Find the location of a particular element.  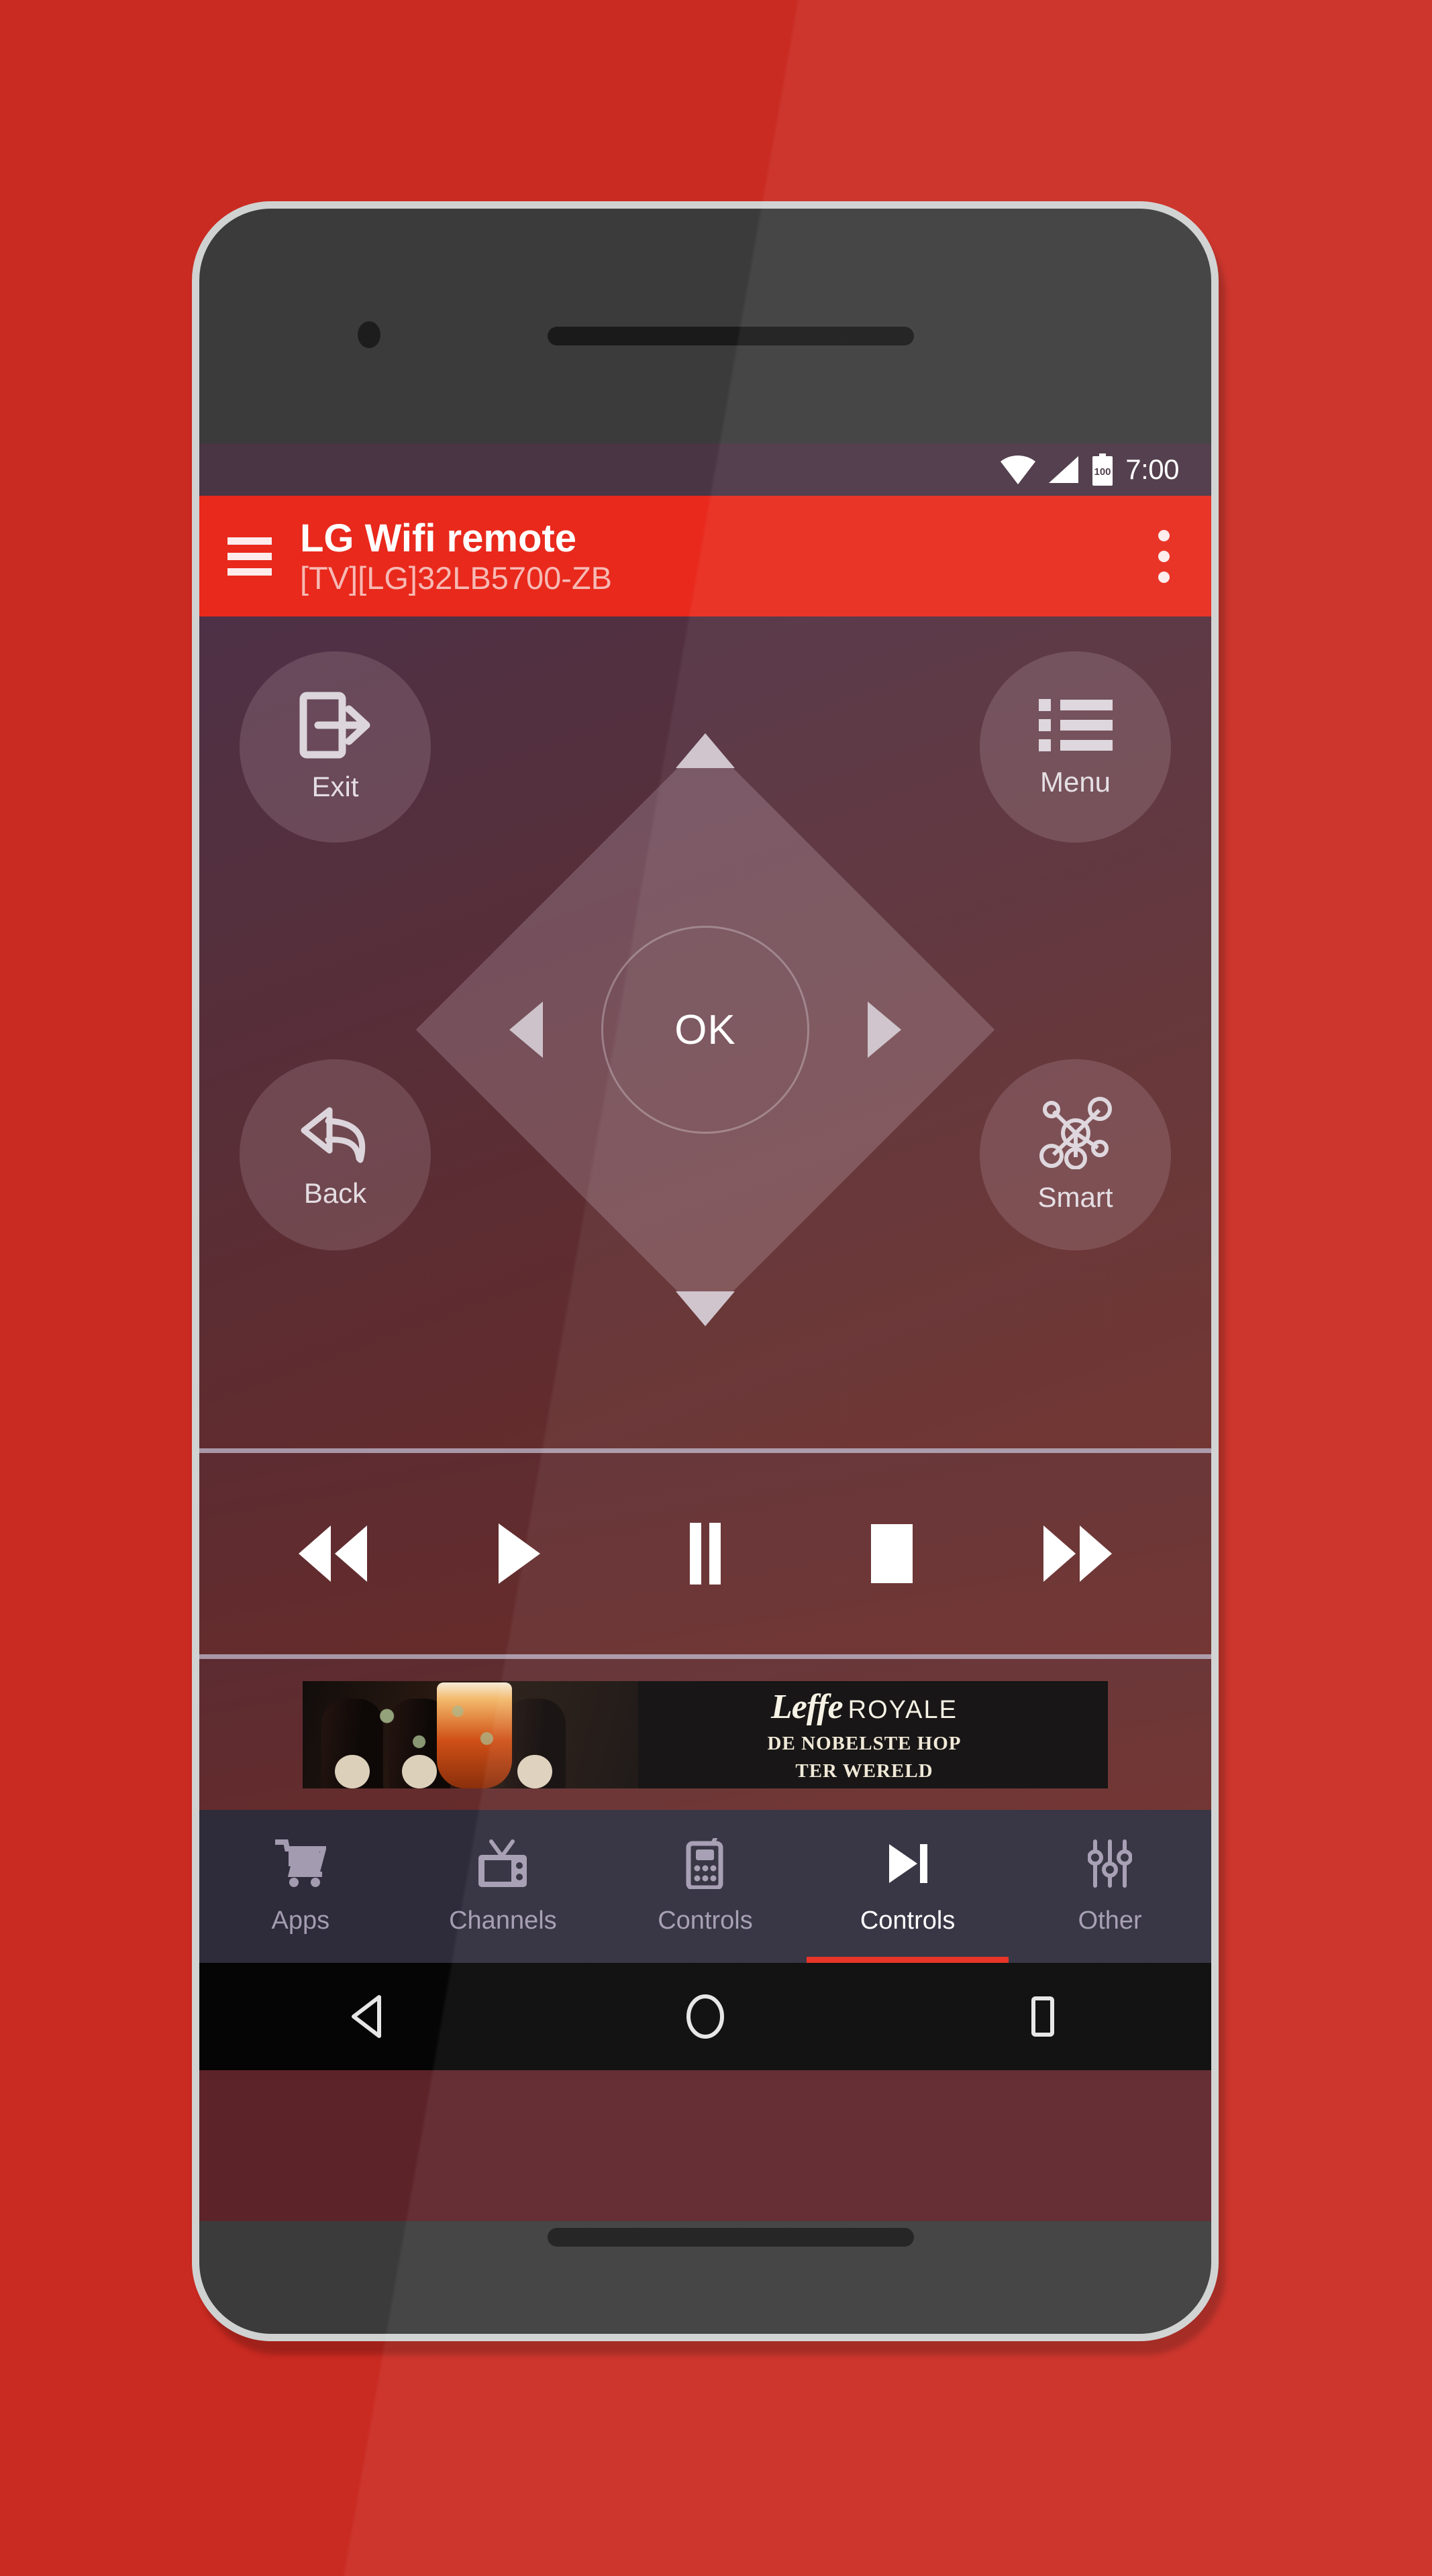

dpad-down-button is located at coordinates (706, 1308).